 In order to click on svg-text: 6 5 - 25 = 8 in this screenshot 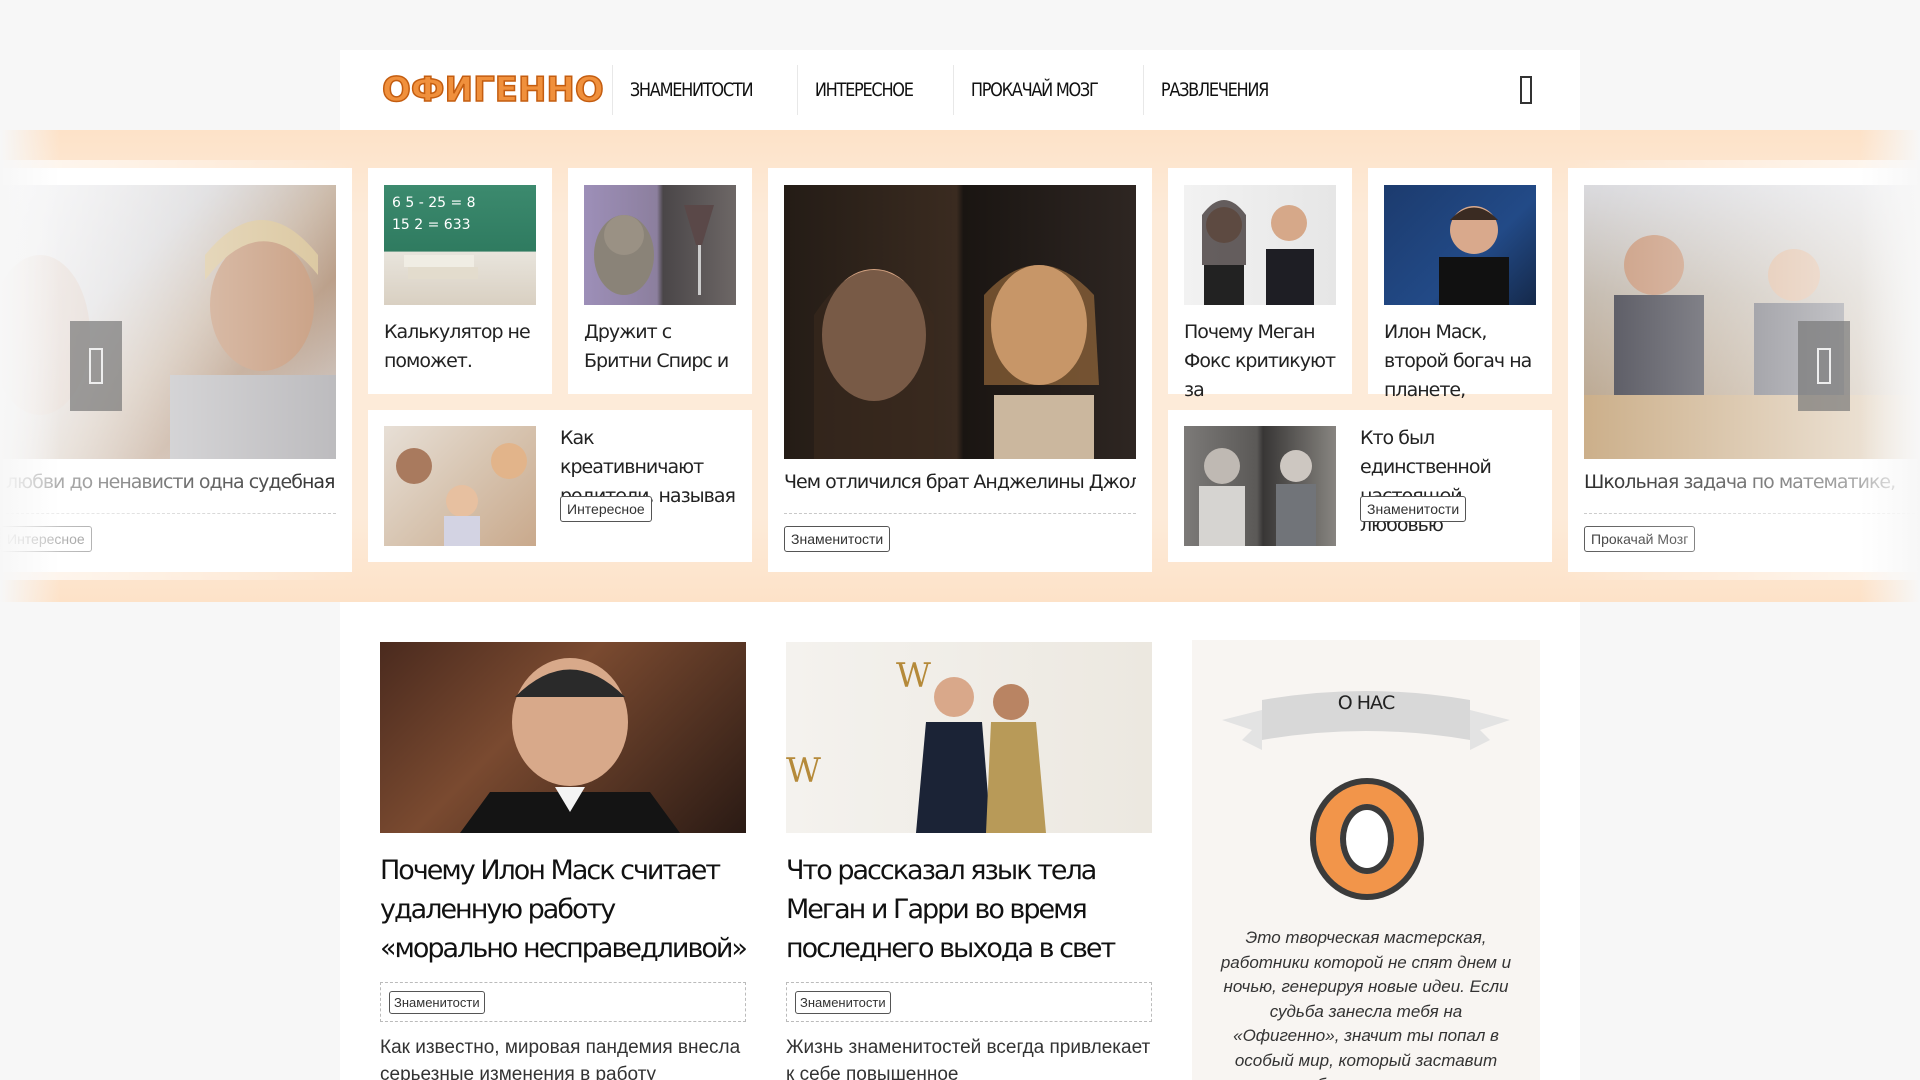, I will do `click(434, 203)`.